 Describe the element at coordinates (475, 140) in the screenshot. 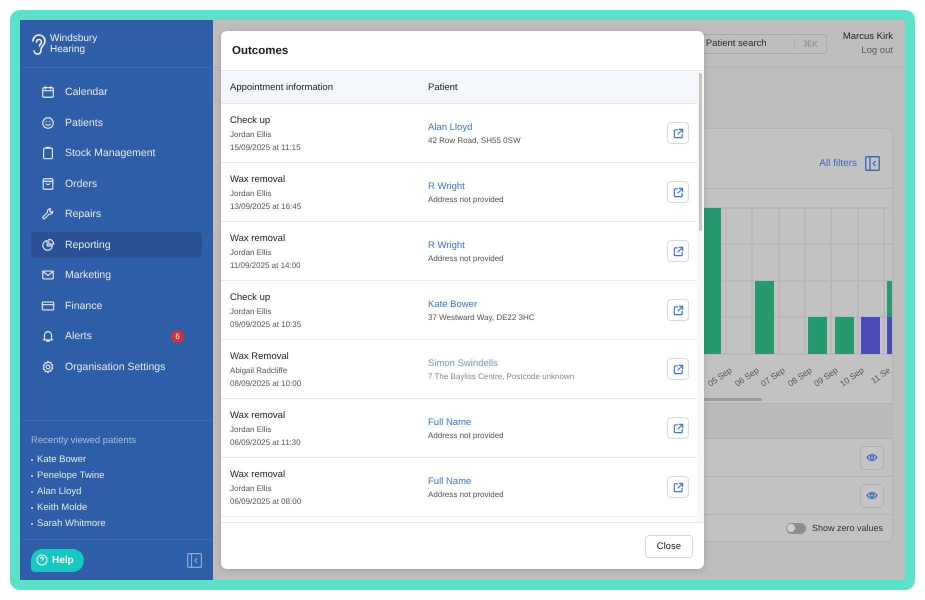

I see `patient-address: 42 Row Road, SH55 0SW` at that location.